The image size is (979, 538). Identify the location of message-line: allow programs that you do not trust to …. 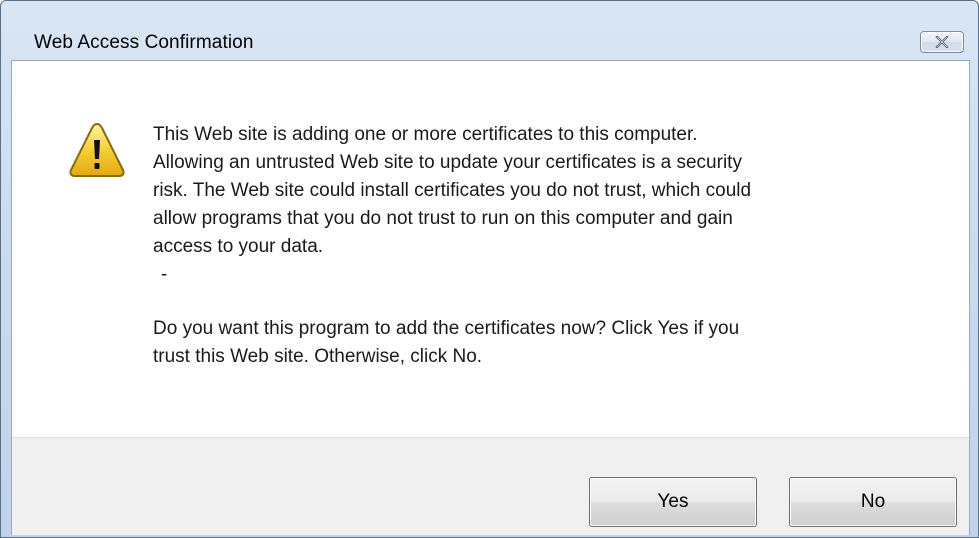
(443, 218).